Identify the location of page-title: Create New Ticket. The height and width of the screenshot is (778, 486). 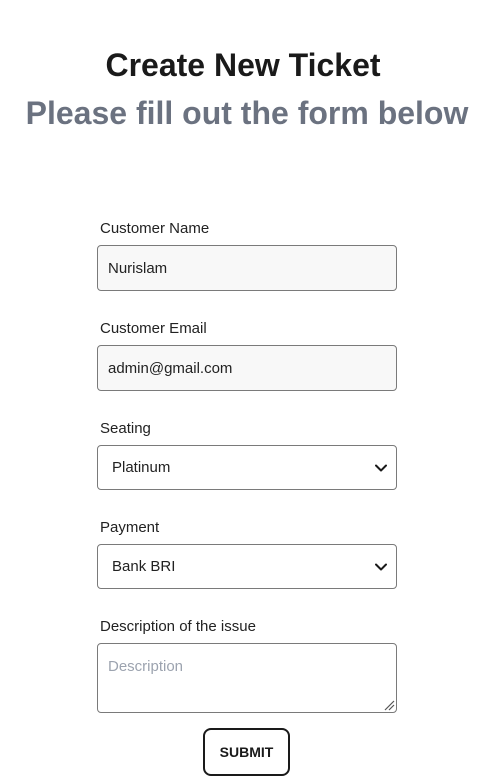
(243, 65).